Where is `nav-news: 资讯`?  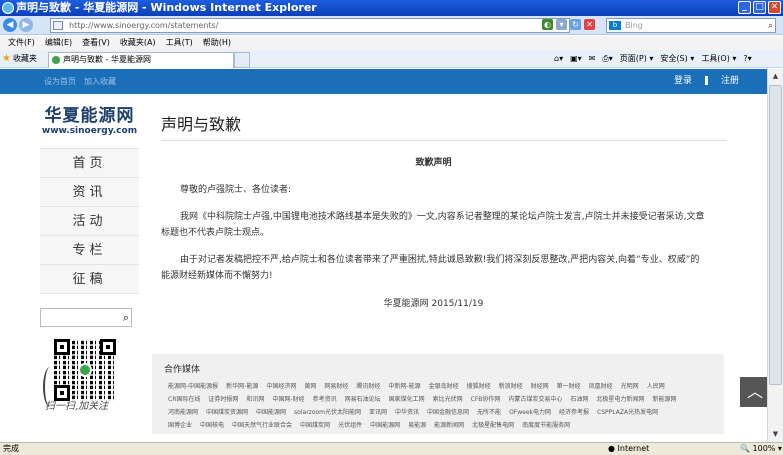
nav-news: 资讯 is located at coordinates (89, 192).